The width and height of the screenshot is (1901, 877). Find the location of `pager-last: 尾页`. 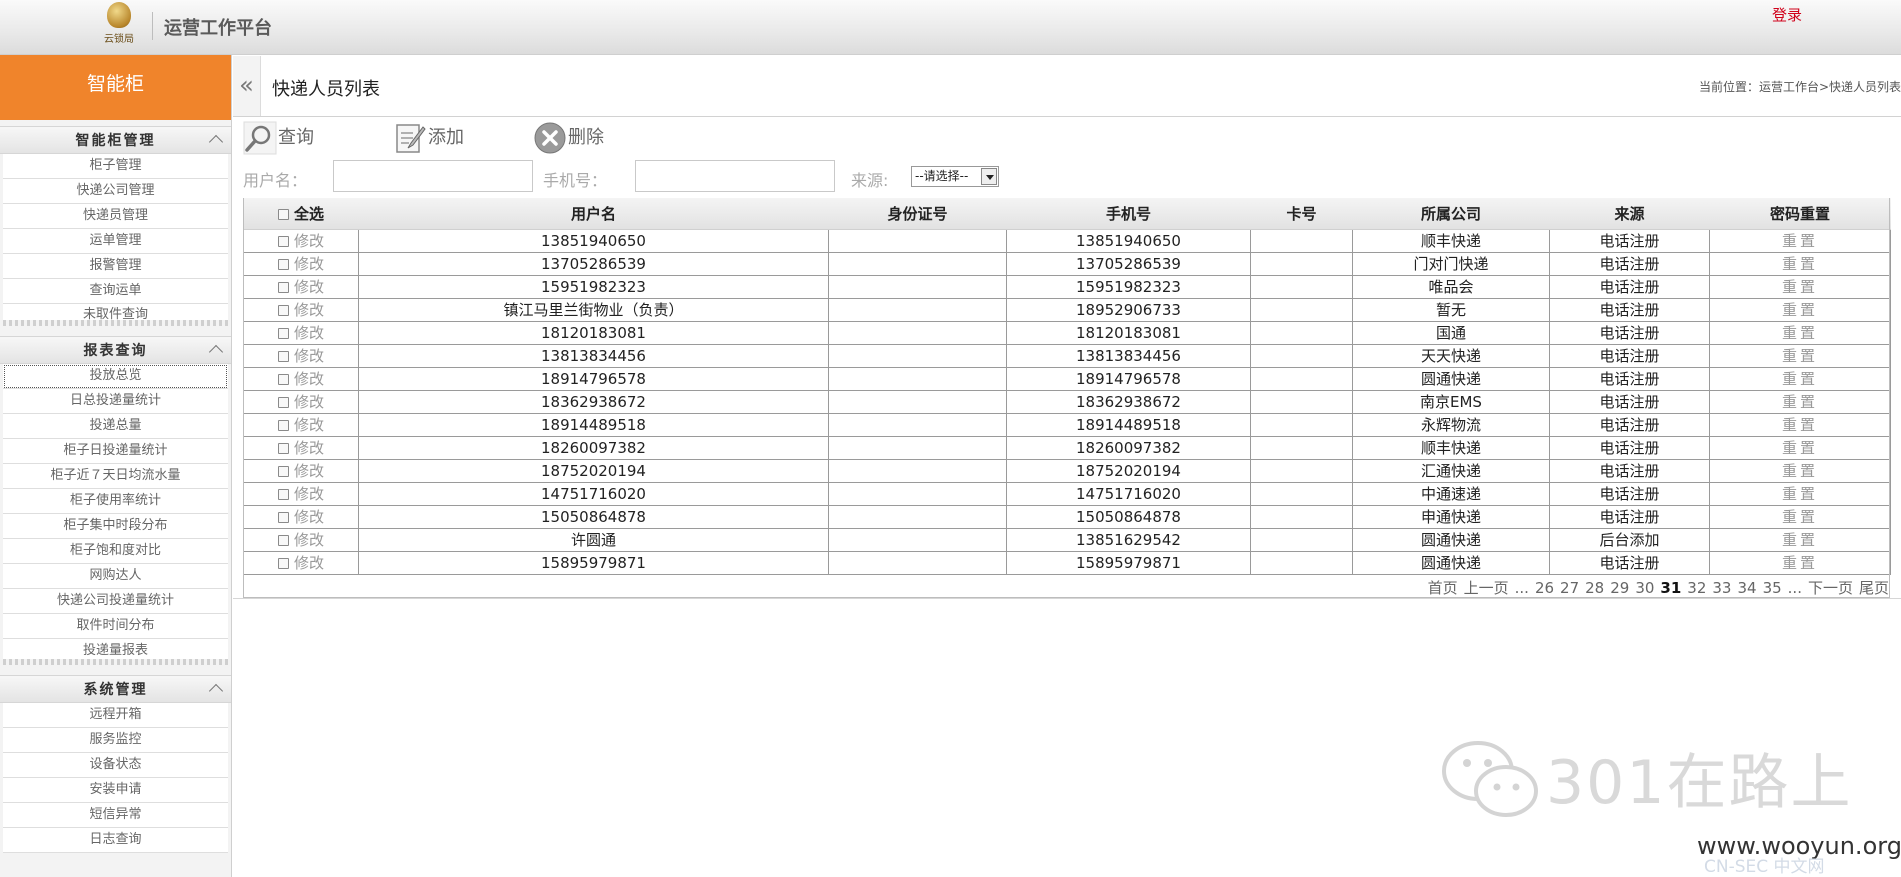

pager-last: 尾页 is located at coordinates (1874, 588).